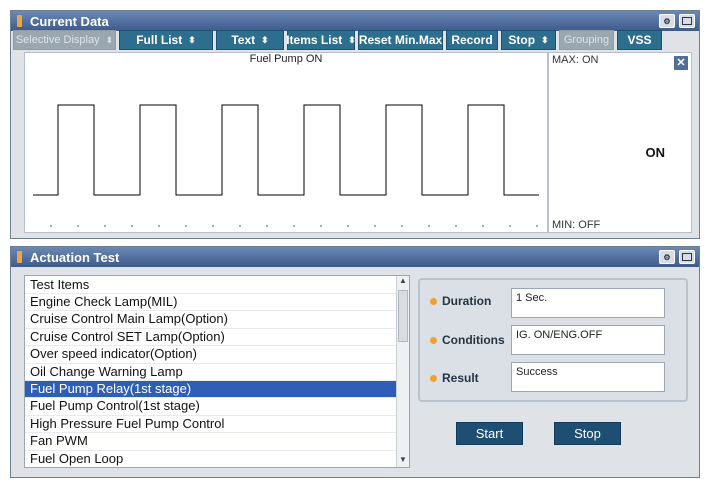 The image size is (713, 490). What do you see at coordinates (294, 226) in the screenshot?
I see `time-ticks` at bounding box center [294, 226].